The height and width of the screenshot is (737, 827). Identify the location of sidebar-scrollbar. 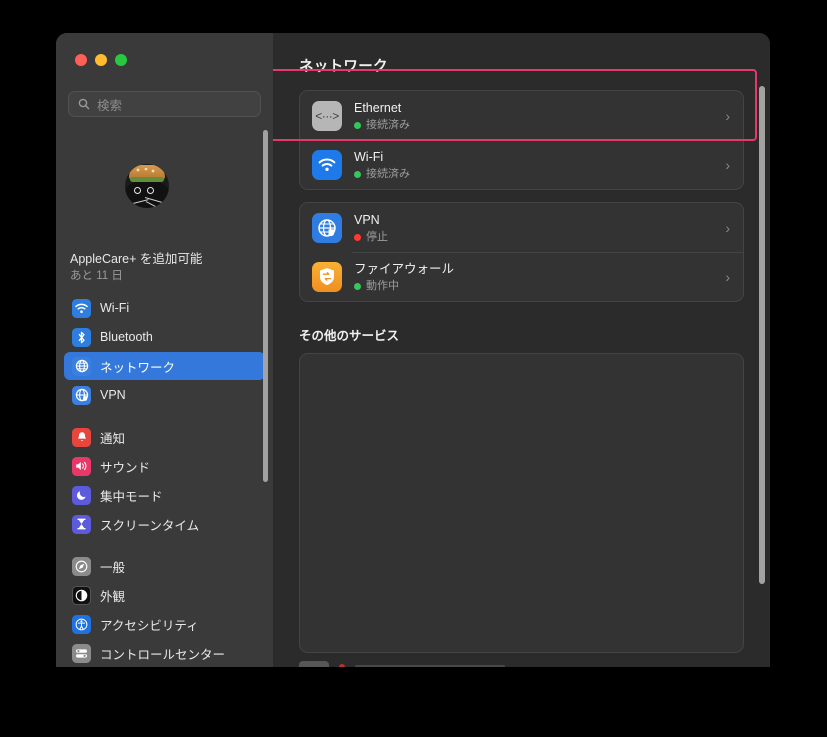
(265, 306).